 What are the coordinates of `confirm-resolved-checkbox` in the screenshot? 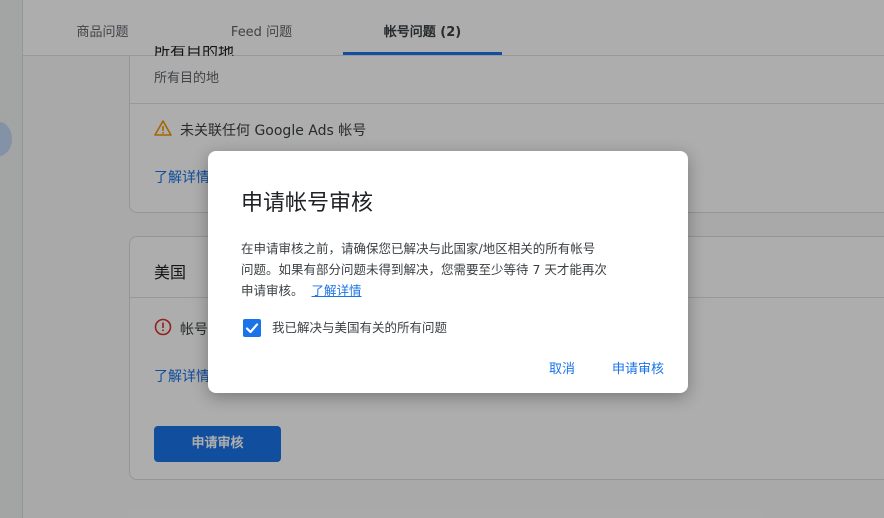 It's located at (252, 328).